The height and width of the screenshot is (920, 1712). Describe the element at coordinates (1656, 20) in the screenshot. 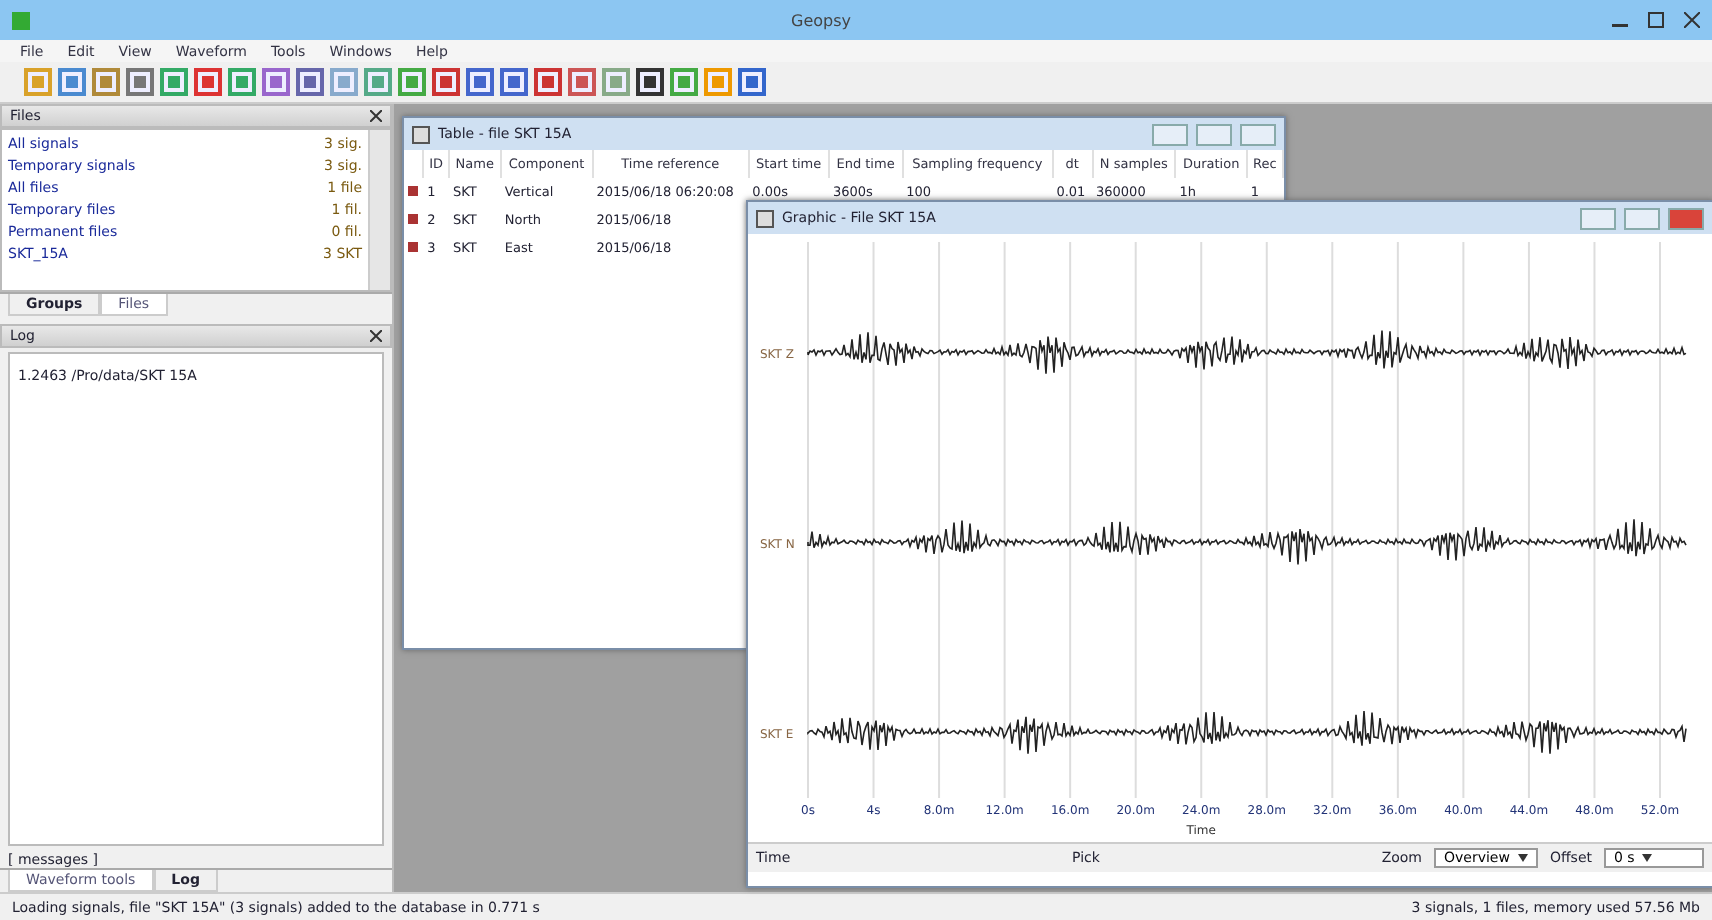

I see `maximize-icon` at that location.